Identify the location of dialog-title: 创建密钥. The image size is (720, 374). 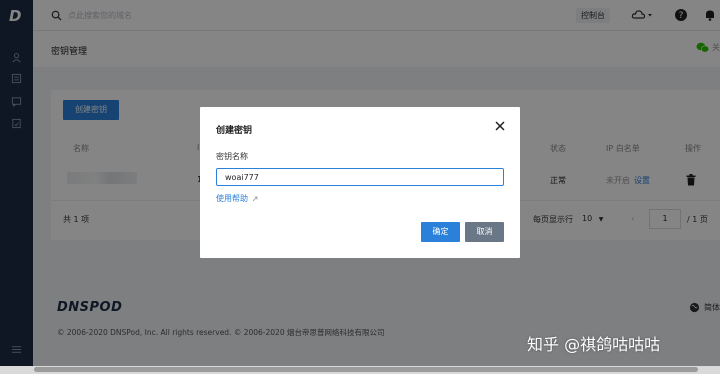
(234, 131).